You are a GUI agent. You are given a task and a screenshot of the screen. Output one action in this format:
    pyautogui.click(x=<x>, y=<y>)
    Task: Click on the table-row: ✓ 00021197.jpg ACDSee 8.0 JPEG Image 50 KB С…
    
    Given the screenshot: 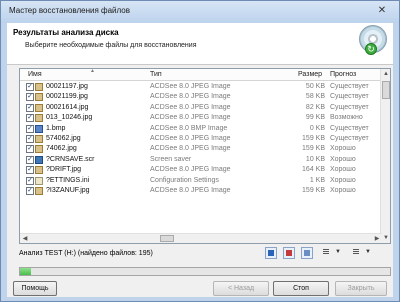 What is the action you would take?
    pyautogui.click(x=201, y=87)
    